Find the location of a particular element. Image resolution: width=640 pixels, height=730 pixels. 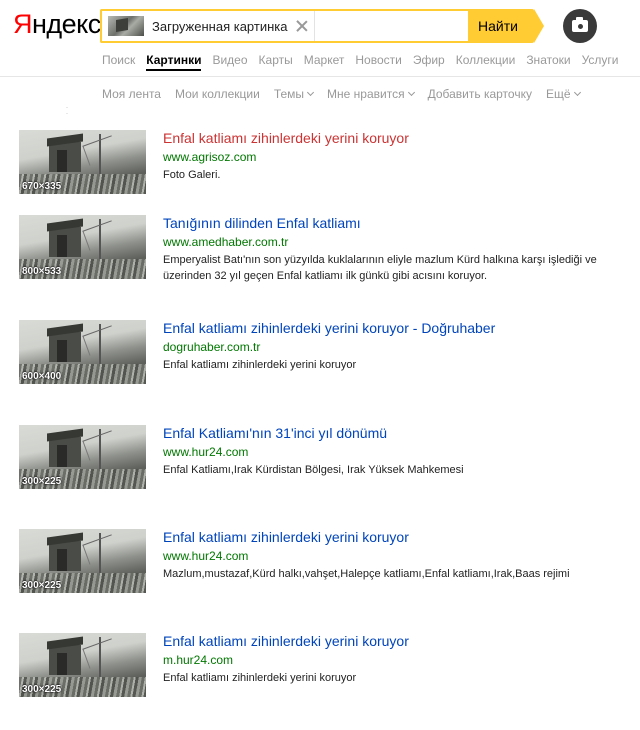

logo-text: ндекс is located at coordinates (66, 24).